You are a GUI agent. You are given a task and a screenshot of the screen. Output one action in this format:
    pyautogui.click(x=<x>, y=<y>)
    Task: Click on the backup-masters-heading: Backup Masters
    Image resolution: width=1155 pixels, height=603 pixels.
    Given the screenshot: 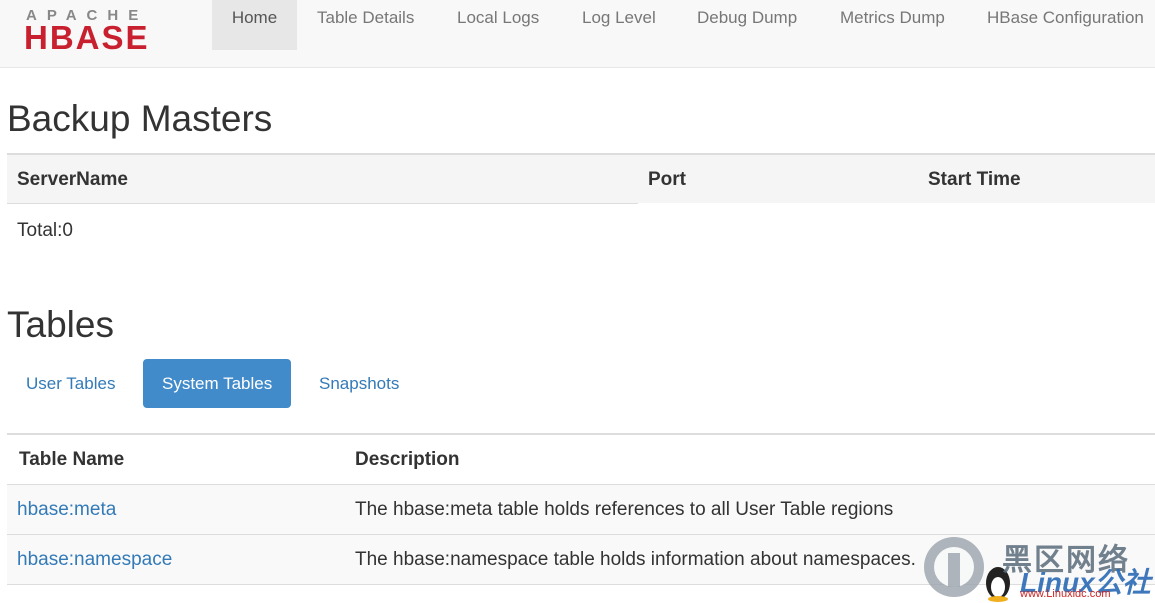 What is the action you would take?
    pyautogui.click(x=140, y=118)
    